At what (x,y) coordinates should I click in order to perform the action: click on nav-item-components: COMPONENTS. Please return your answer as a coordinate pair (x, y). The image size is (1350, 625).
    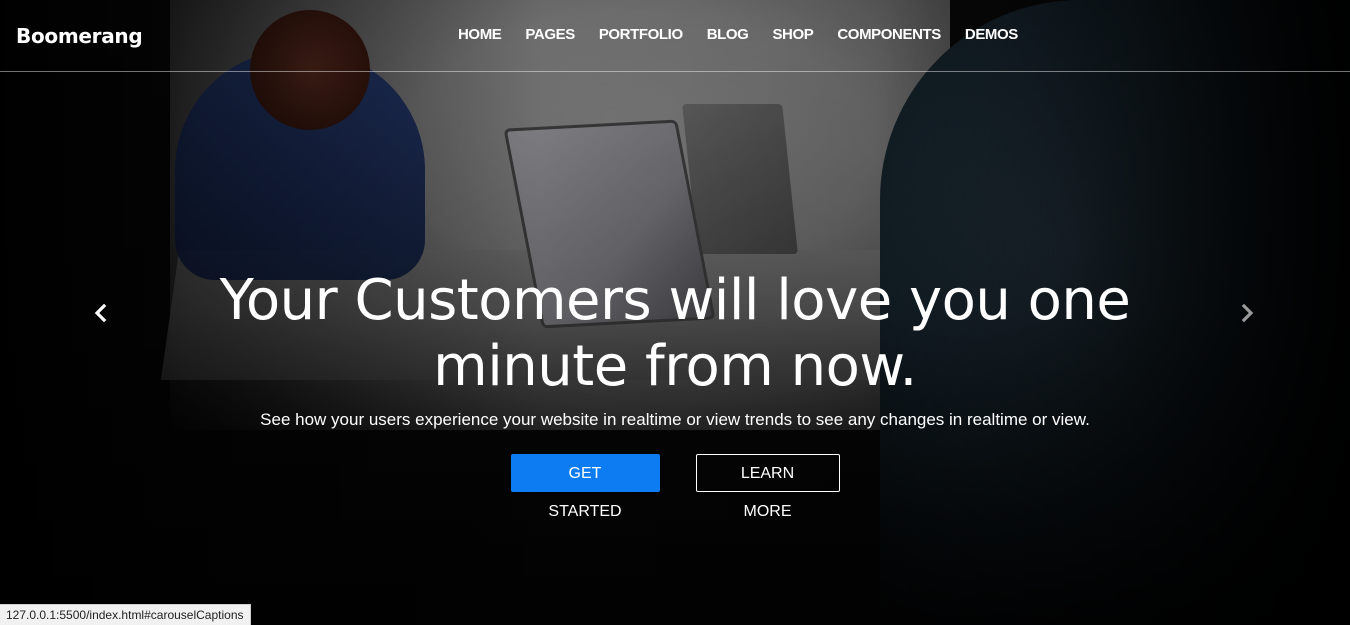
    Looking at the image, I should click on (901, 34).